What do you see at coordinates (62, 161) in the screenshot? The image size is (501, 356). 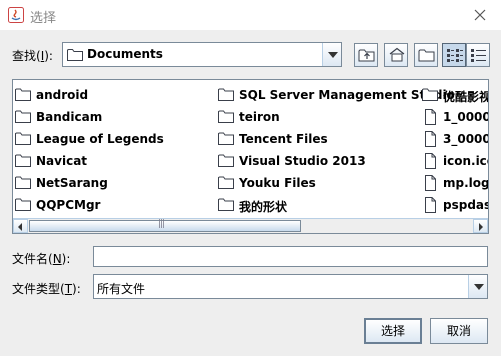 I see `item-label: Navicat` at bounding box center [62, 161].